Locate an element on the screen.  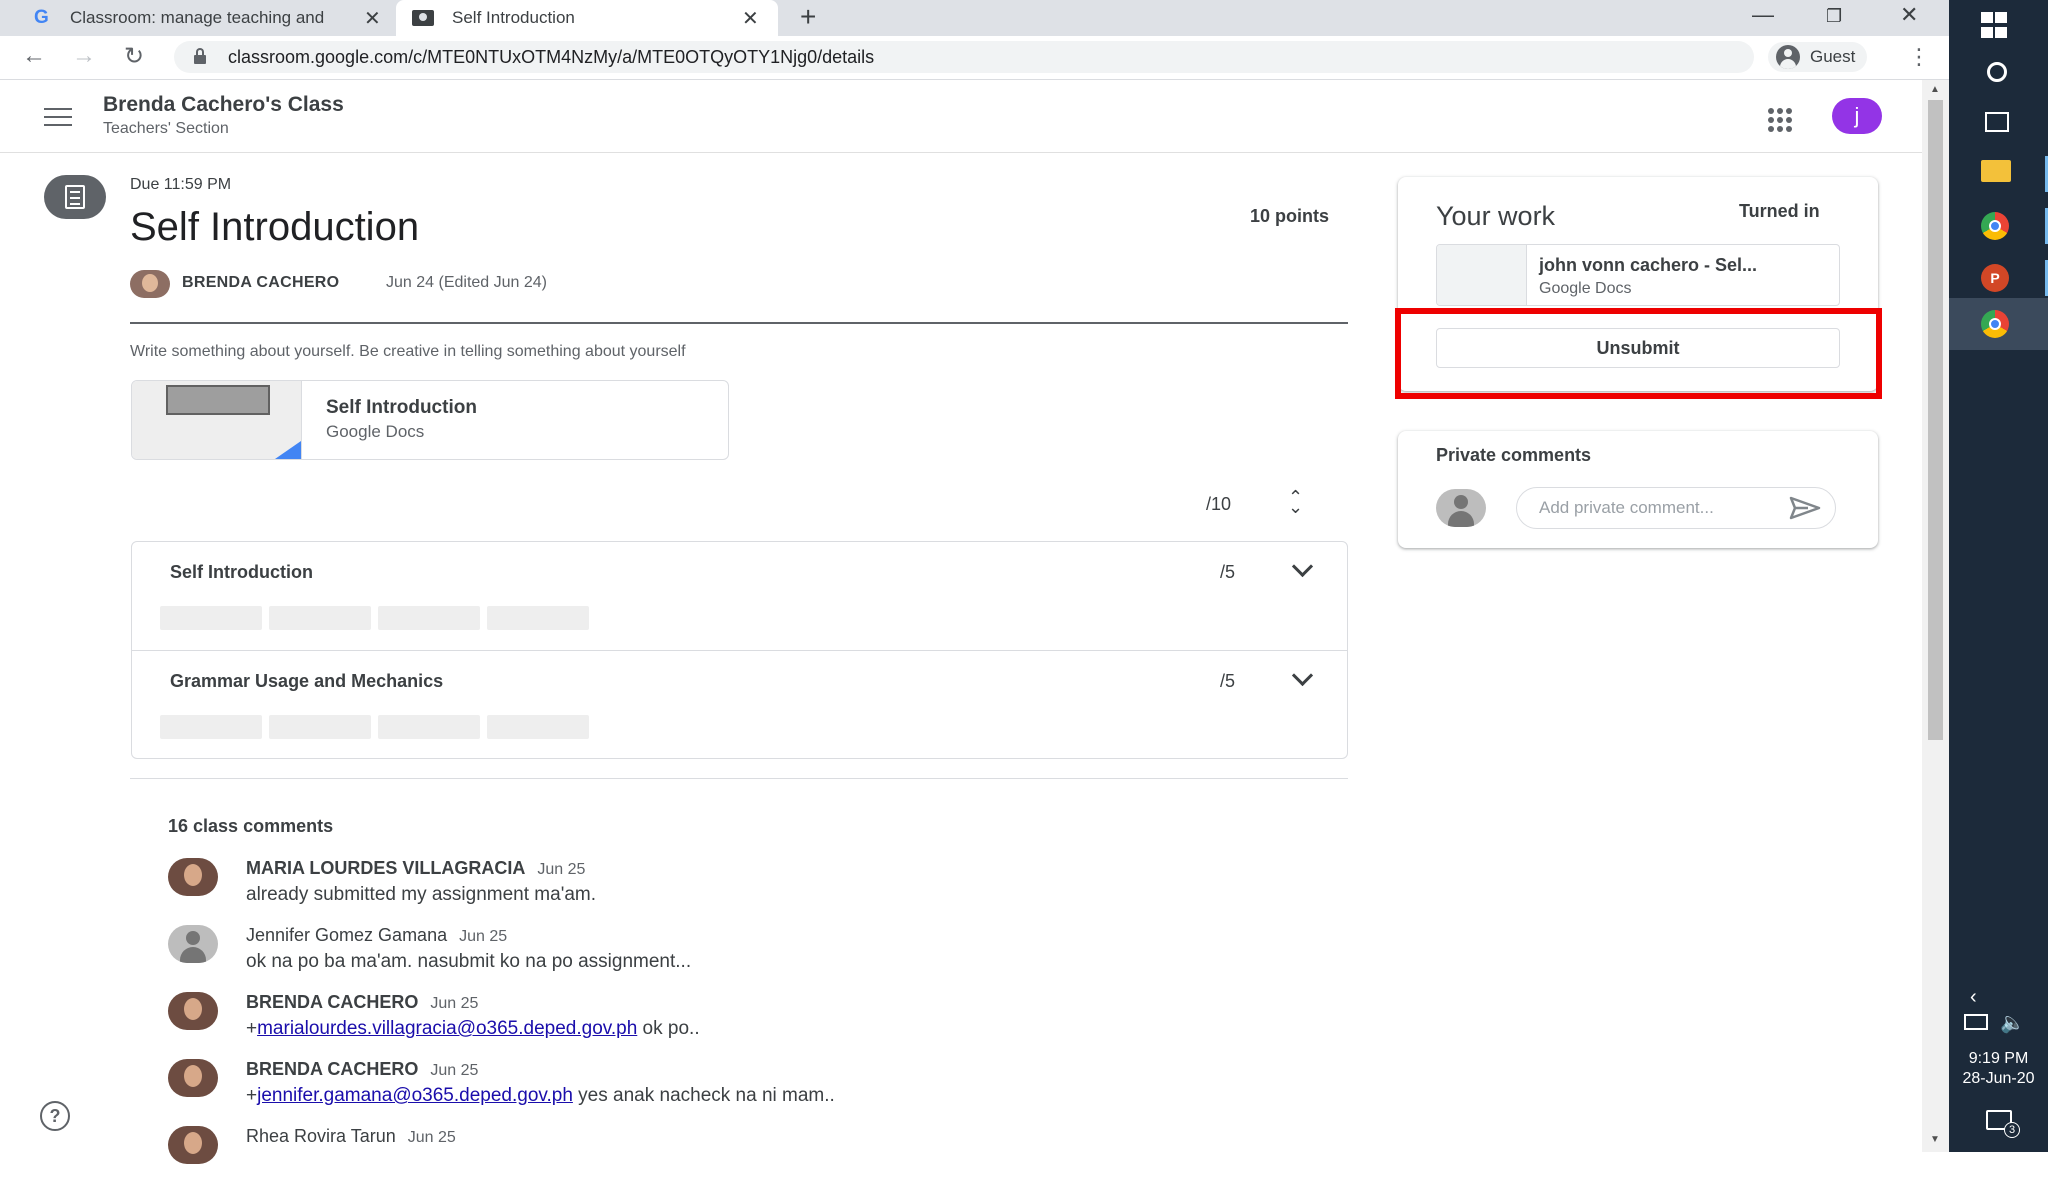
turned-in-status: Turned in is located at coordinates (1779, 211).